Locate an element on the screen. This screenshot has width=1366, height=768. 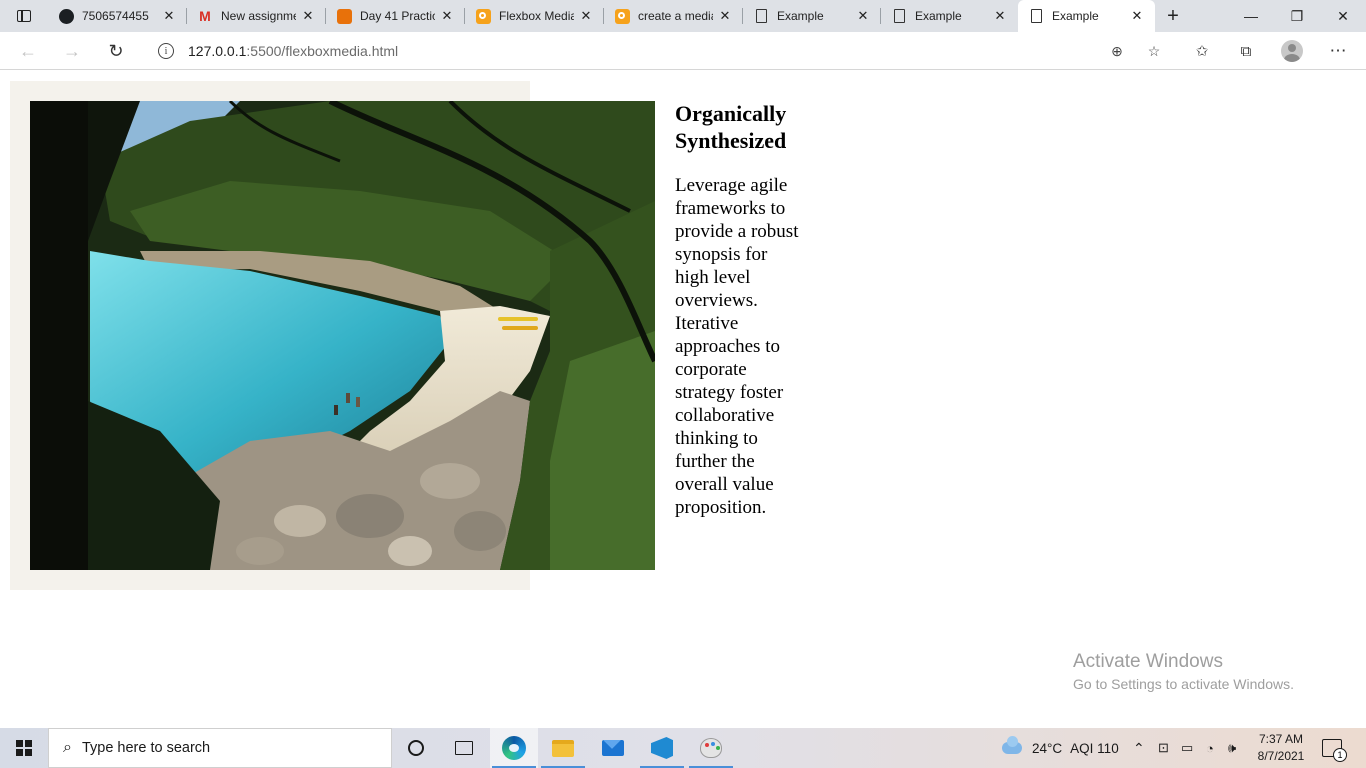
search-placeholder: Type here to search is located at coordinates (146, 748).